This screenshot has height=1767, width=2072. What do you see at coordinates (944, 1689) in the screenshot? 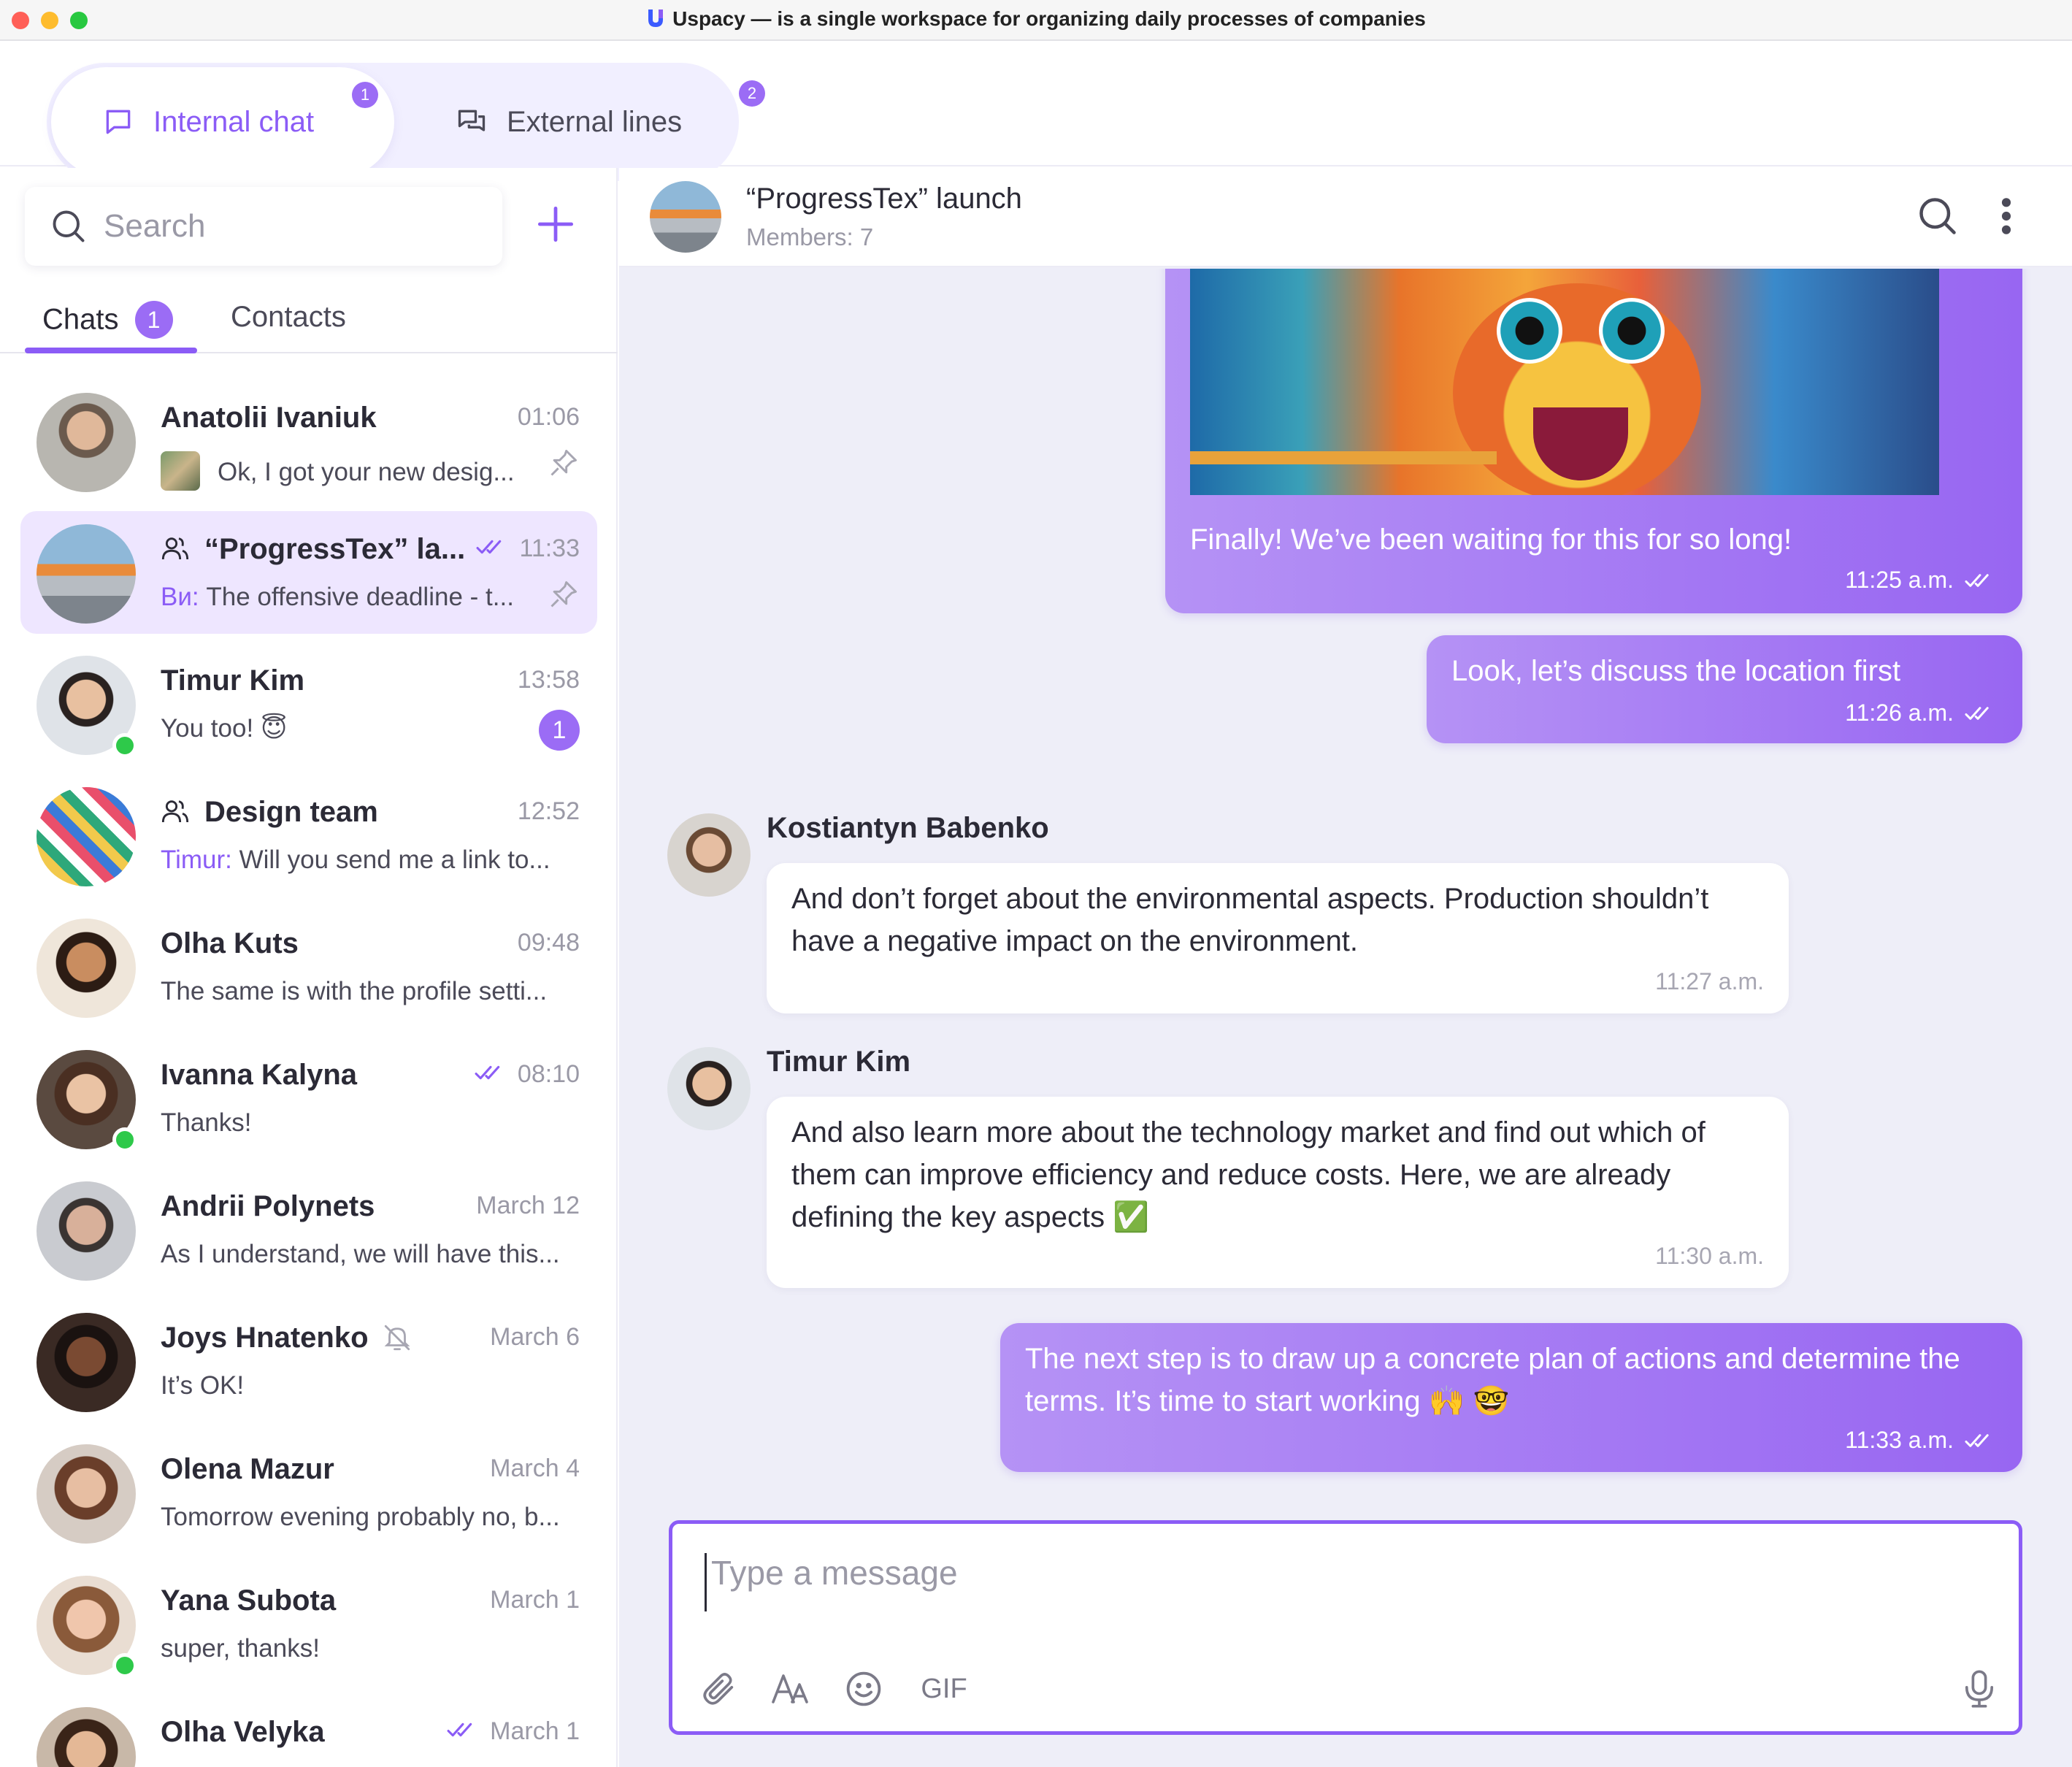
I see `gif-button: GIF` at bounding box center [944, 1689].